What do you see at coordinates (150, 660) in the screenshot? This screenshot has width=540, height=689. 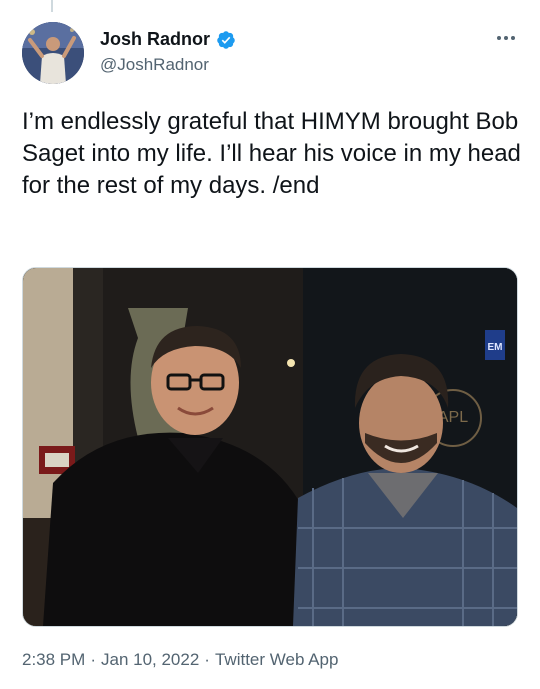 I see `tweet-date: Jan 10, 2022` at bounding box center [150, 660].